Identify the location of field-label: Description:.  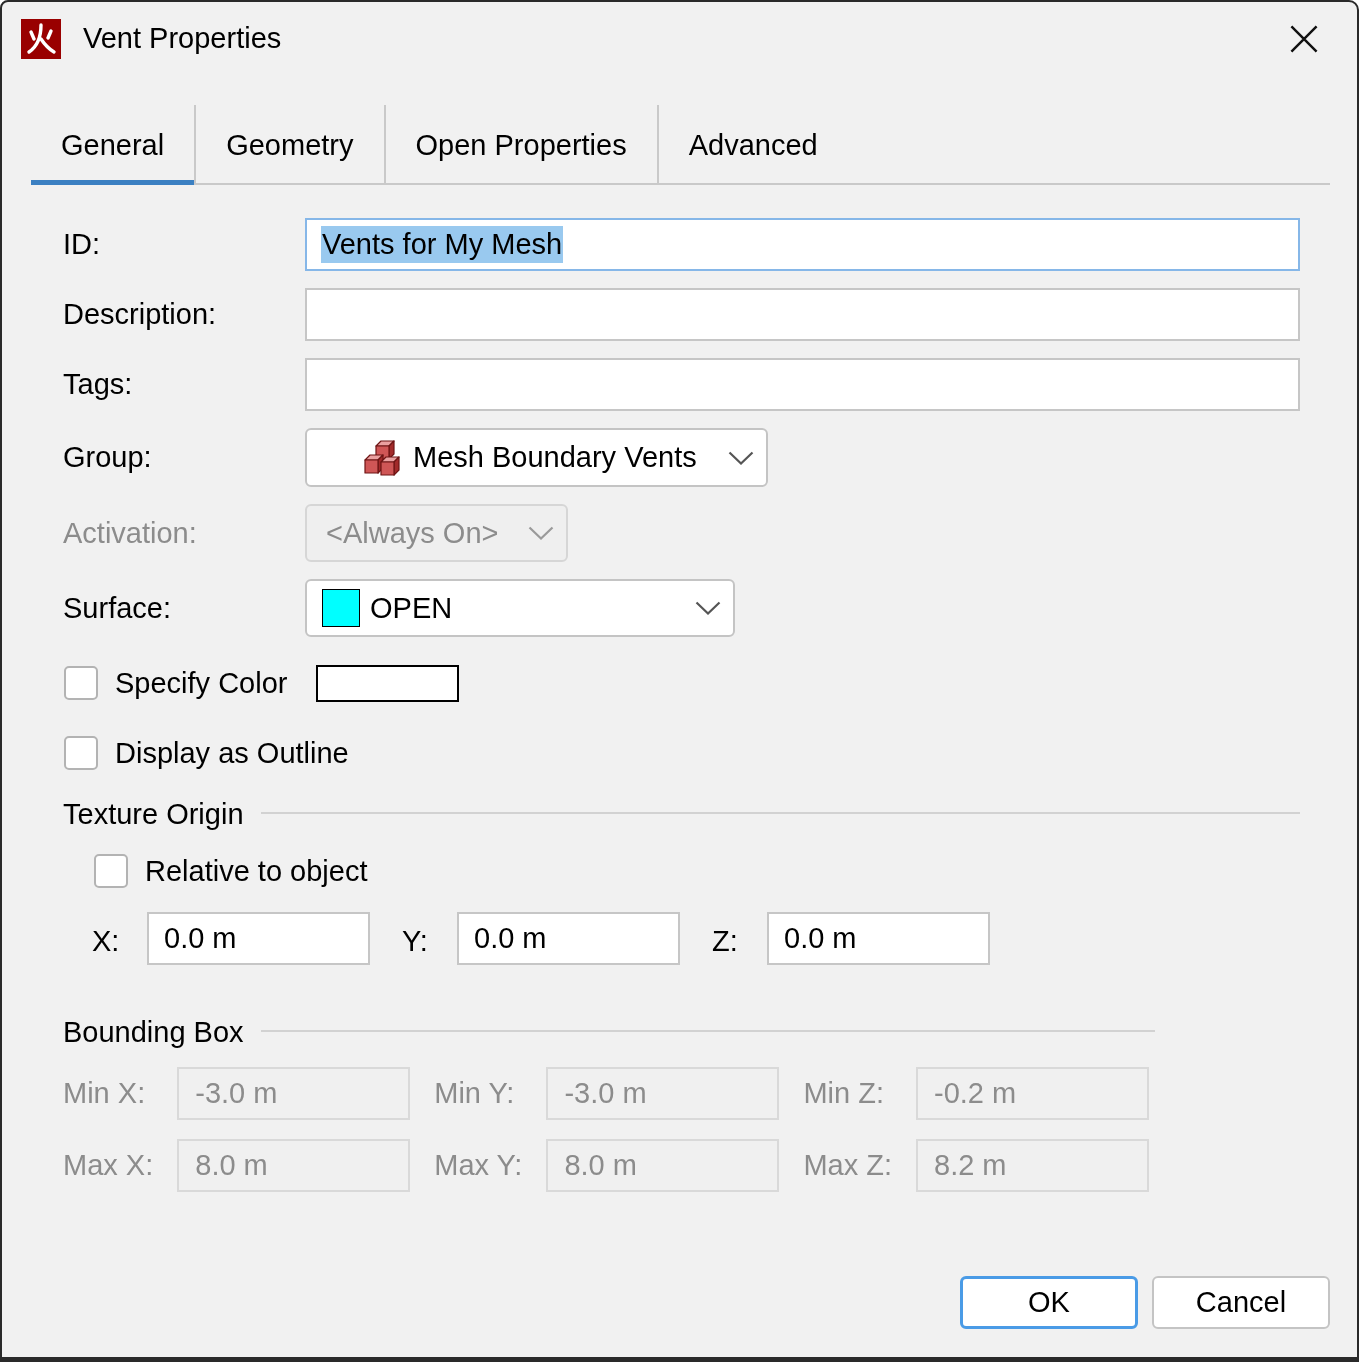
(140, 314).